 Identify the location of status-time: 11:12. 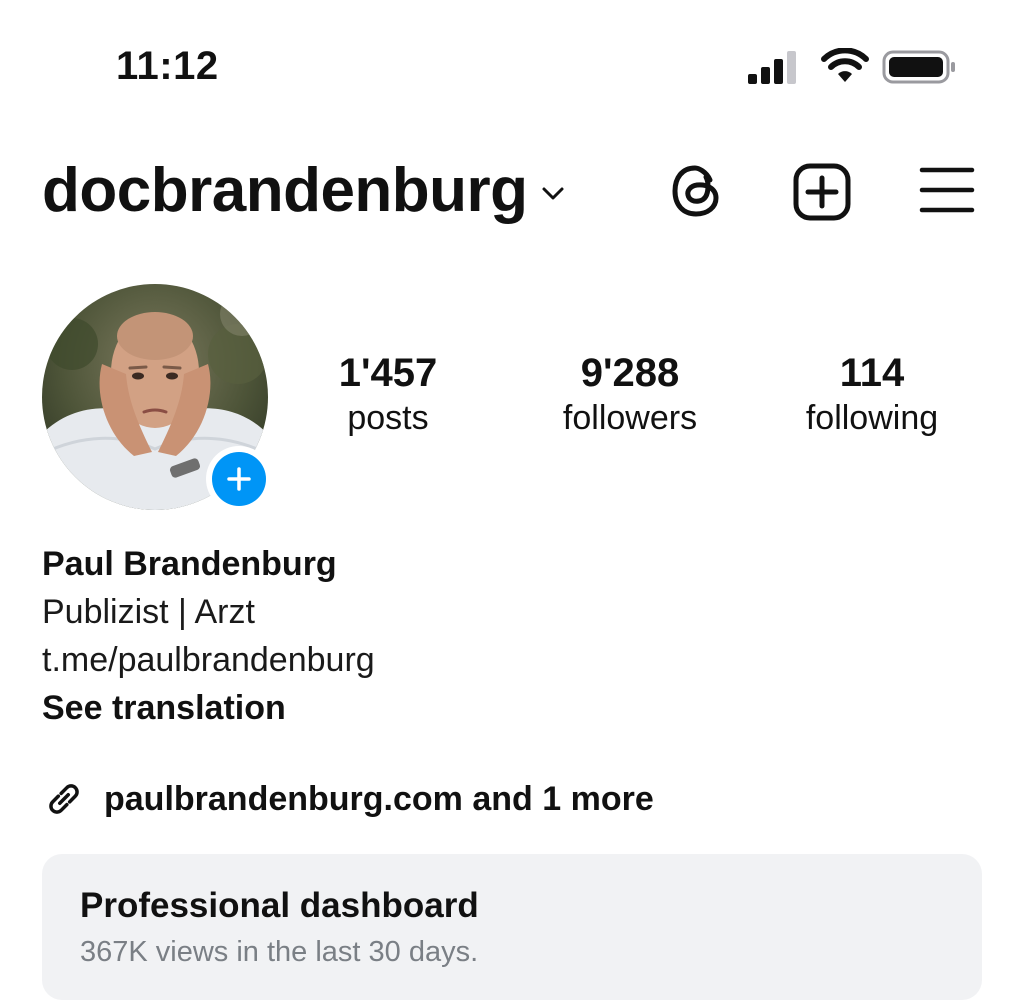
(167, 66).